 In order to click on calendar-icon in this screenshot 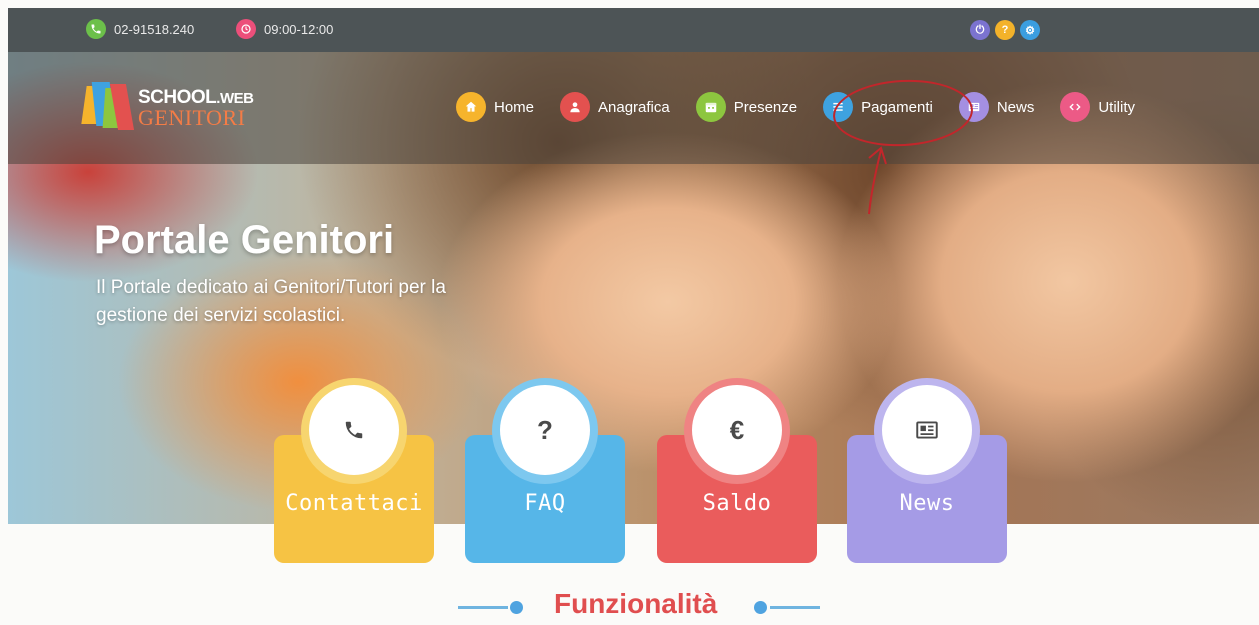, I will do `click(710, 107)`.